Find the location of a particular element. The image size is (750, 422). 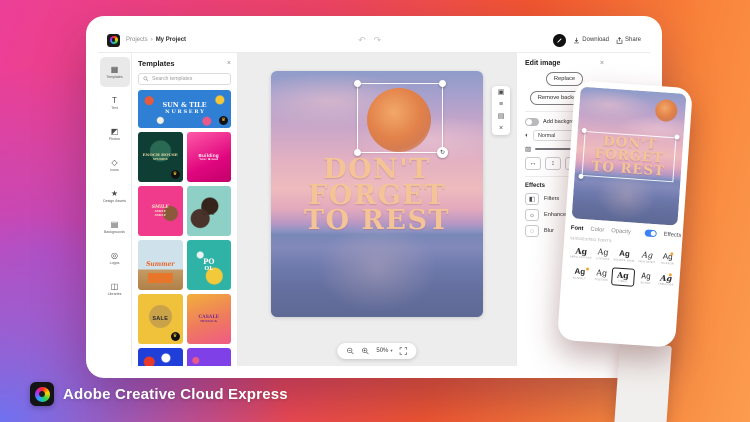

opacity-icon: ▨ is located at coordinates (528, 149).